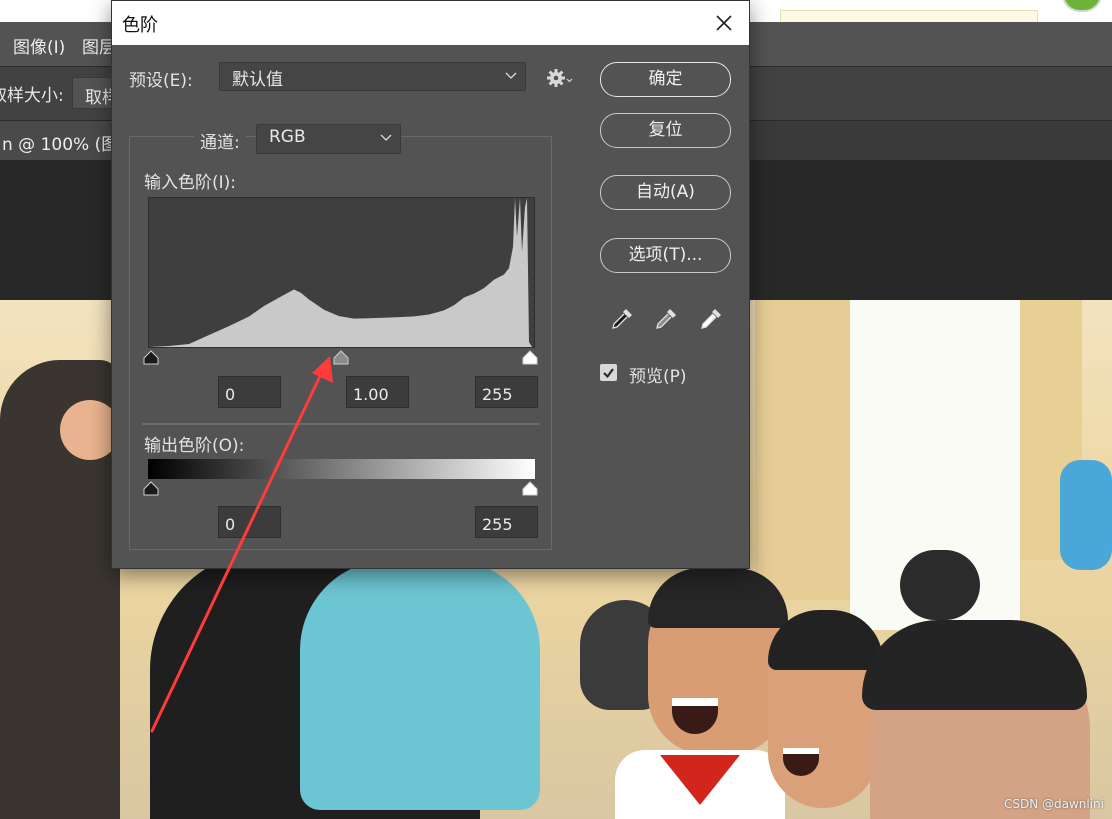 The width and height of the screenshot is (1112, 819). Describe the element at coordinates (257, 80) in the screenshot. I see `preset-value: 默认值` at that location.